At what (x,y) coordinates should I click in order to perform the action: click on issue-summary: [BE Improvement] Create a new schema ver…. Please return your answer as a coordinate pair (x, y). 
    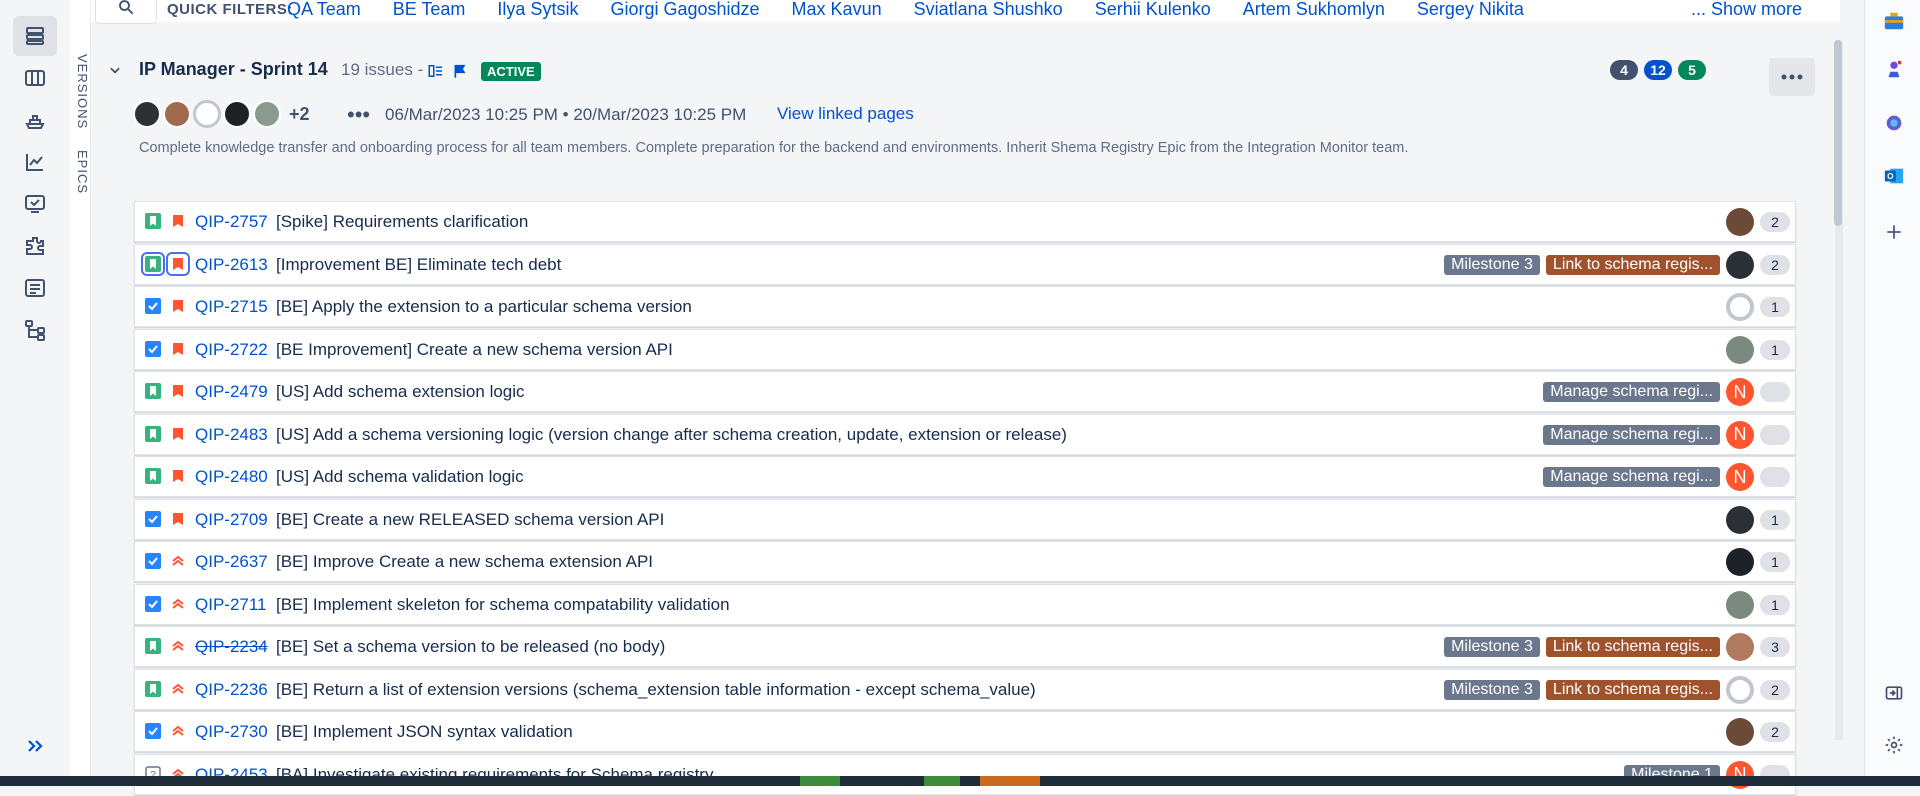
    Looking at the image, I should click on (474, 350).